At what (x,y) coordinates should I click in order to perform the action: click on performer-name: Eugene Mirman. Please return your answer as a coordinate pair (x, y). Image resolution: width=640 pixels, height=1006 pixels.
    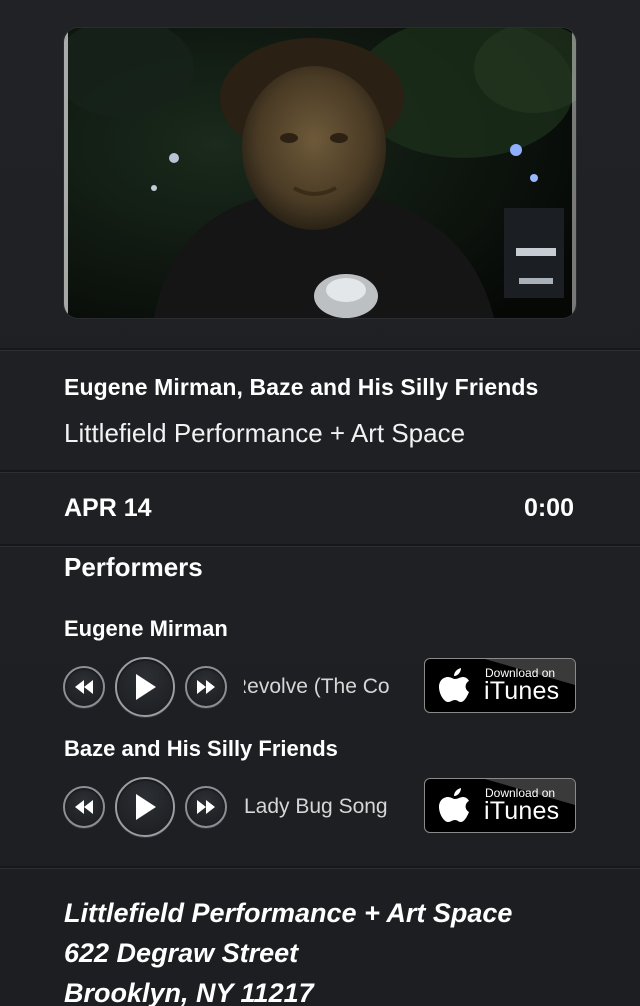
    Looking at the image, I should click on (146, 628).